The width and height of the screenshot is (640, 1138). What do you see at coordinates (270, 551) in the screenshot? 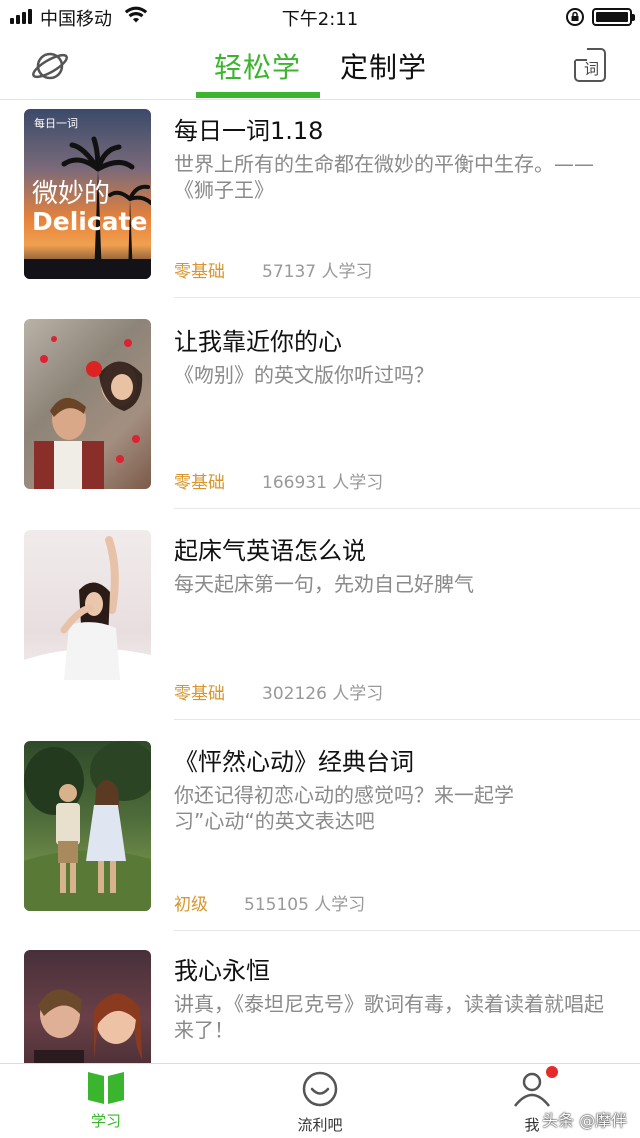
I see `lesson-title: 起床气英语怎么说` at bounding box center [270, 551].